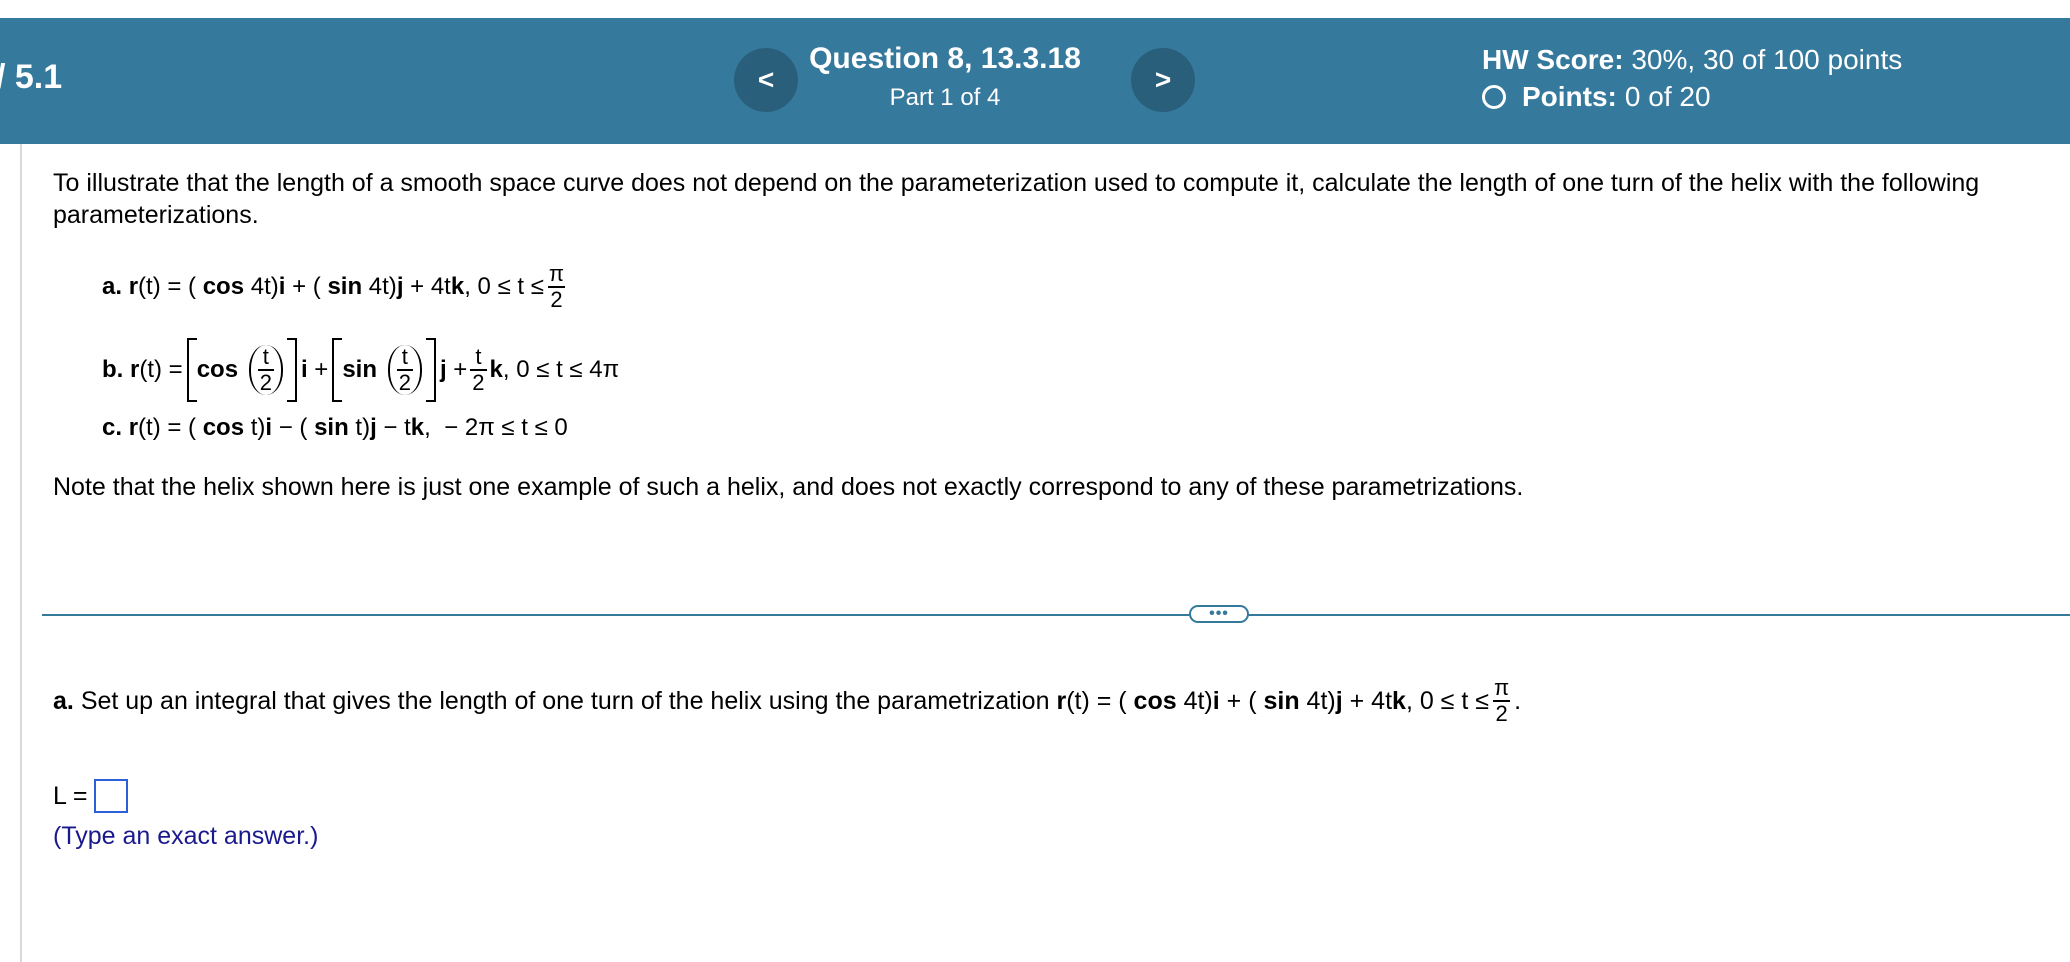 This screenshot has height=962, width=2070. Describe the element at coordinates (1035, 9) in the screenshot. I see `top-strip` at that location.